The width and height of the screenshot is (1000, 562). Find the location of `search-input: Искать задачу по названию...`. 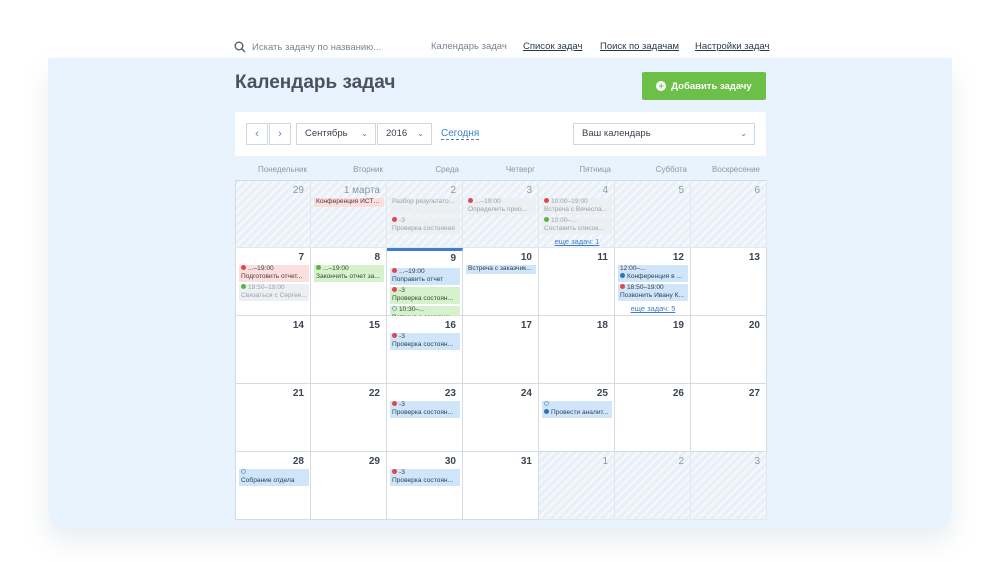

search-input: Искать задачу по названию... is located at coordinates (316, 47).